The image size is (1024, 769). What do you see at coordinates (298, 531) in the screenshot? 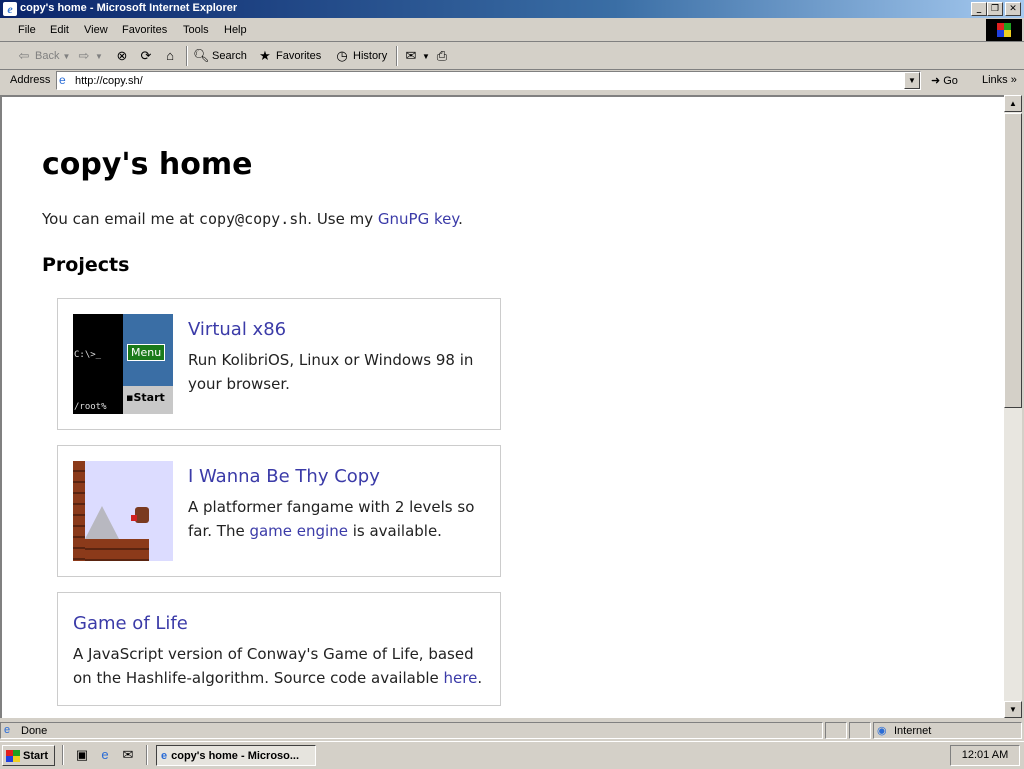
I see `game-engine-link: game engine` at bounding box center [298, 531].